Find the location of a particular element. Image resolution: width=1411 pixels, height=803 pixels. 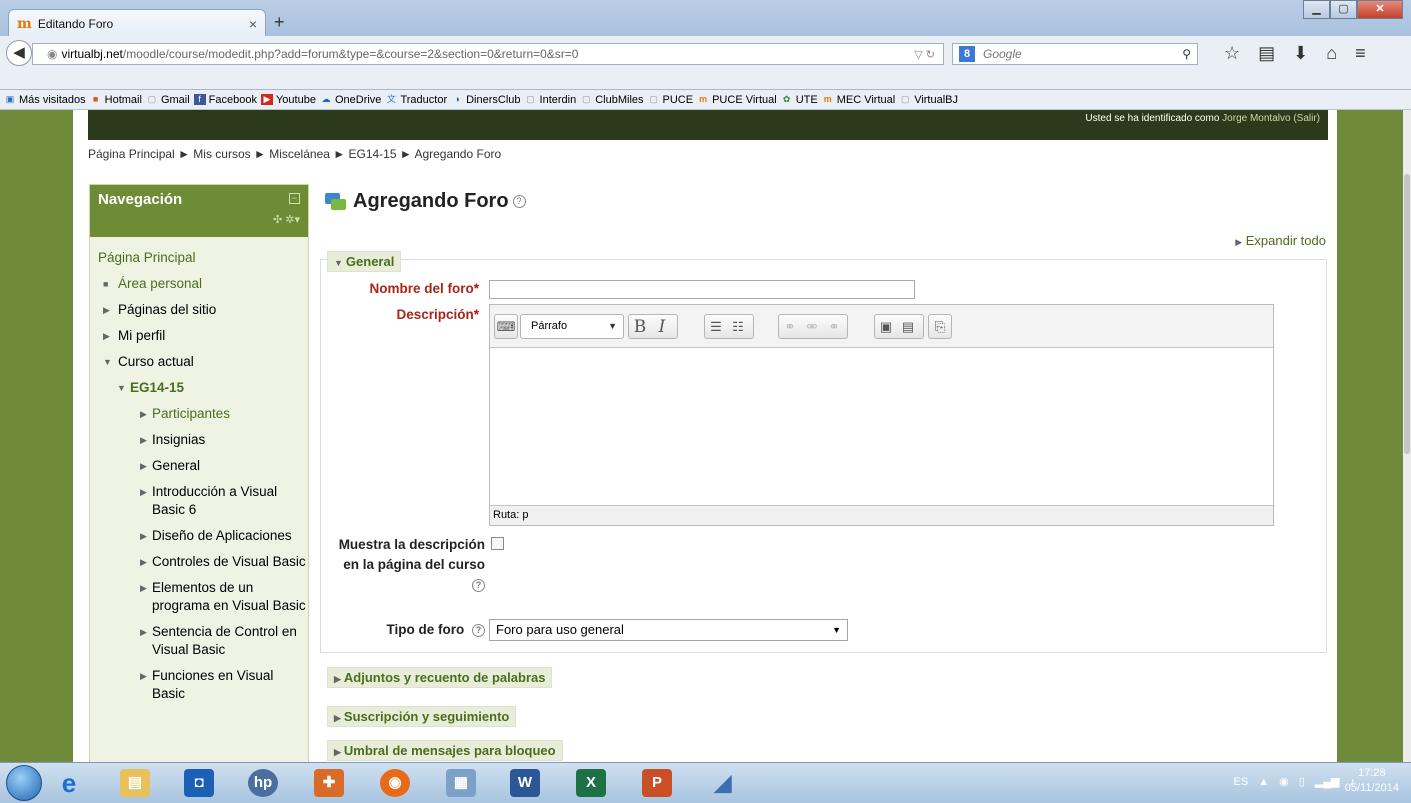

nav-item-current-course: ▼ Curso actual is located at coordinates (199, 362).